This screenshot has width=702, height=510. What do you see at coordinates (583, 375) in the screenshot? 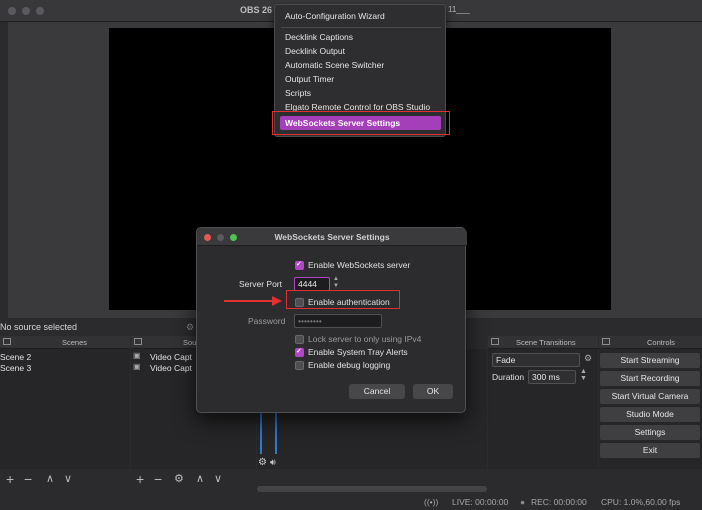
I see `duration-stepper-icon: ▲ ▼` at bounding box center [583, 375].